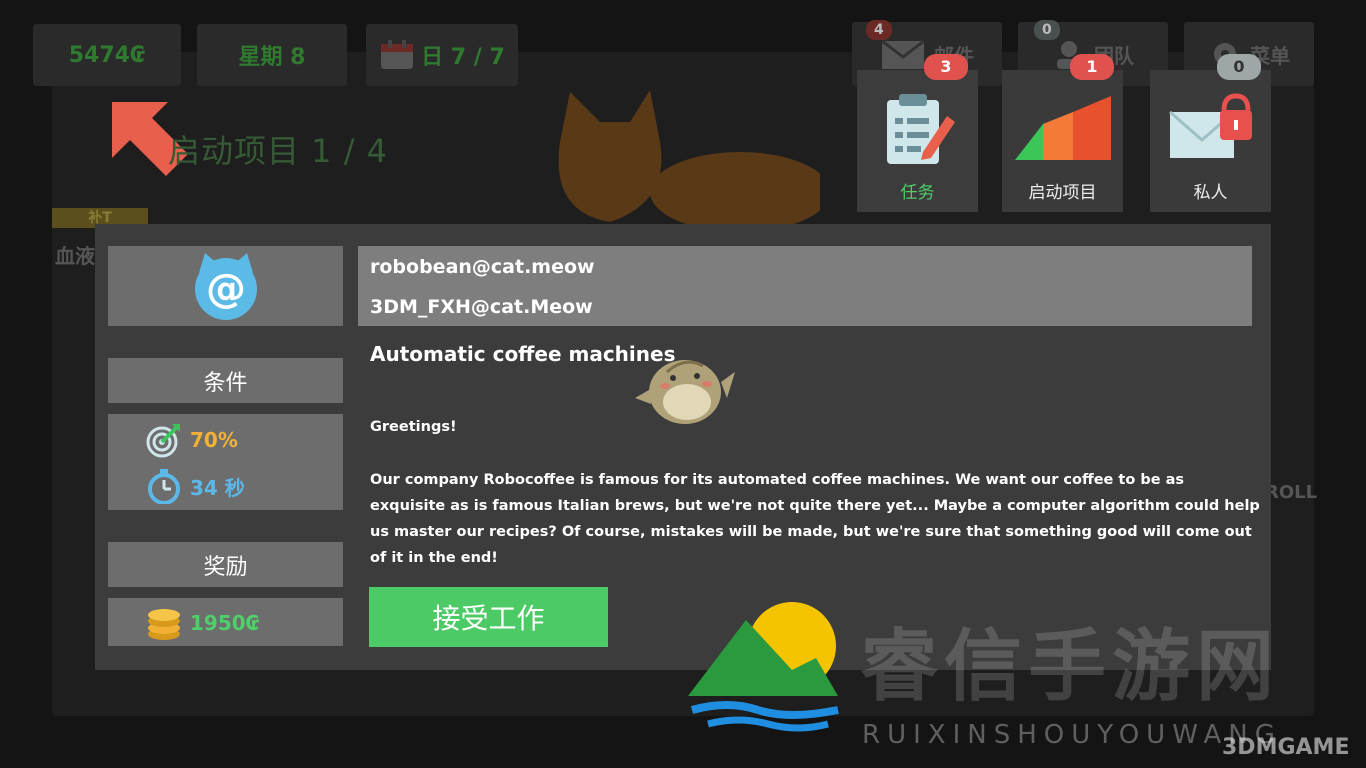 This screenshot has height=768, width=1366. What do you see at coordinates (1092, 67) in the screenshot?
I see `tab-startup-projects-badge: 1` at bounding box center [1092, 67].